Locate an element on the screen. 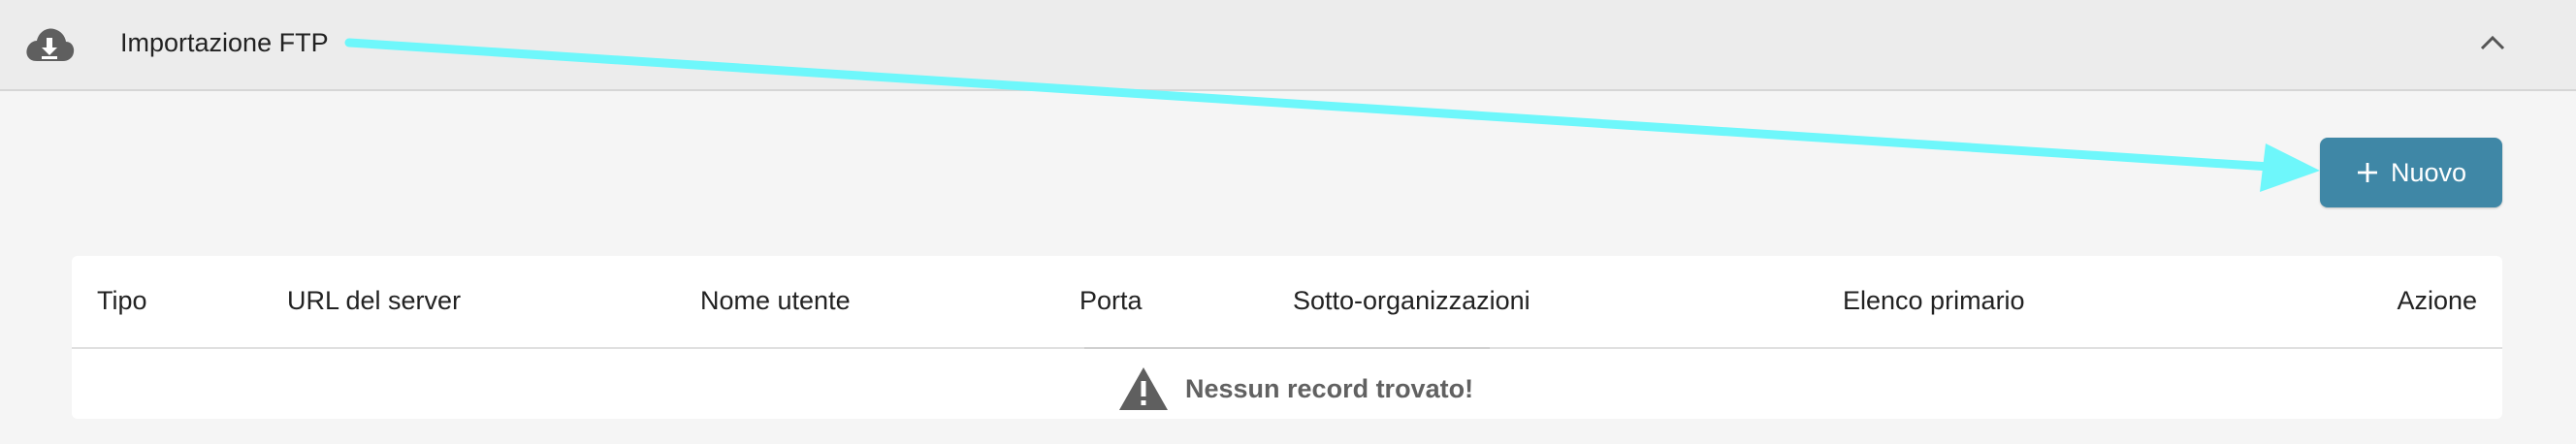 This screenshot has width=2576, height=444. new-button: Nuovo is located at coordinates (2411, 172).